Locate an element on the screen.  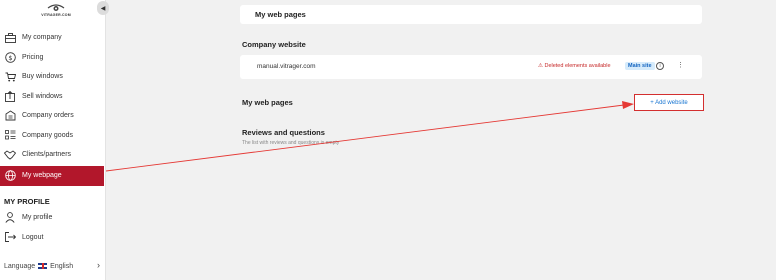
sidebar-item-company-orders: Company orders is located at coordinates (52, 116).